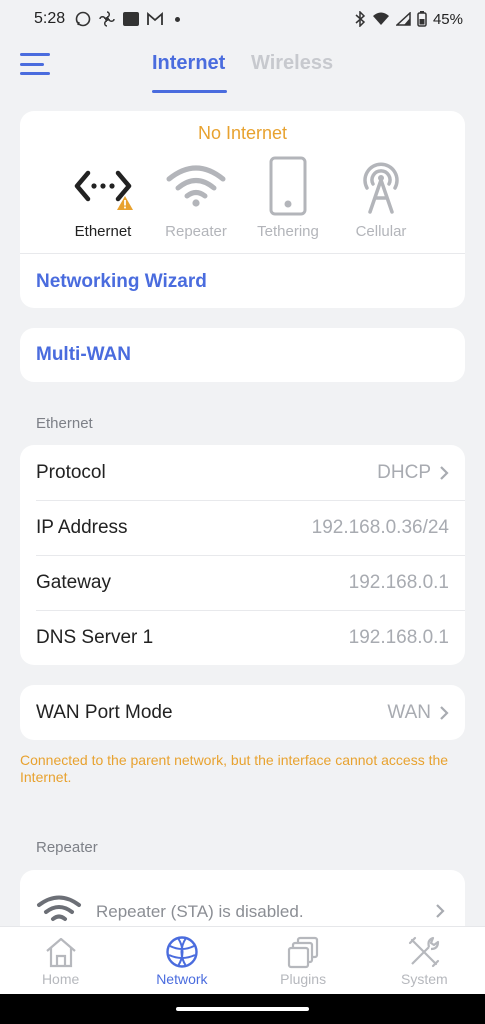 This screenshot has width=485, height=1024. Describe the element at coordinates (242, 67) in the screenshot. I see `app-header: Internet Wireless` at that location.